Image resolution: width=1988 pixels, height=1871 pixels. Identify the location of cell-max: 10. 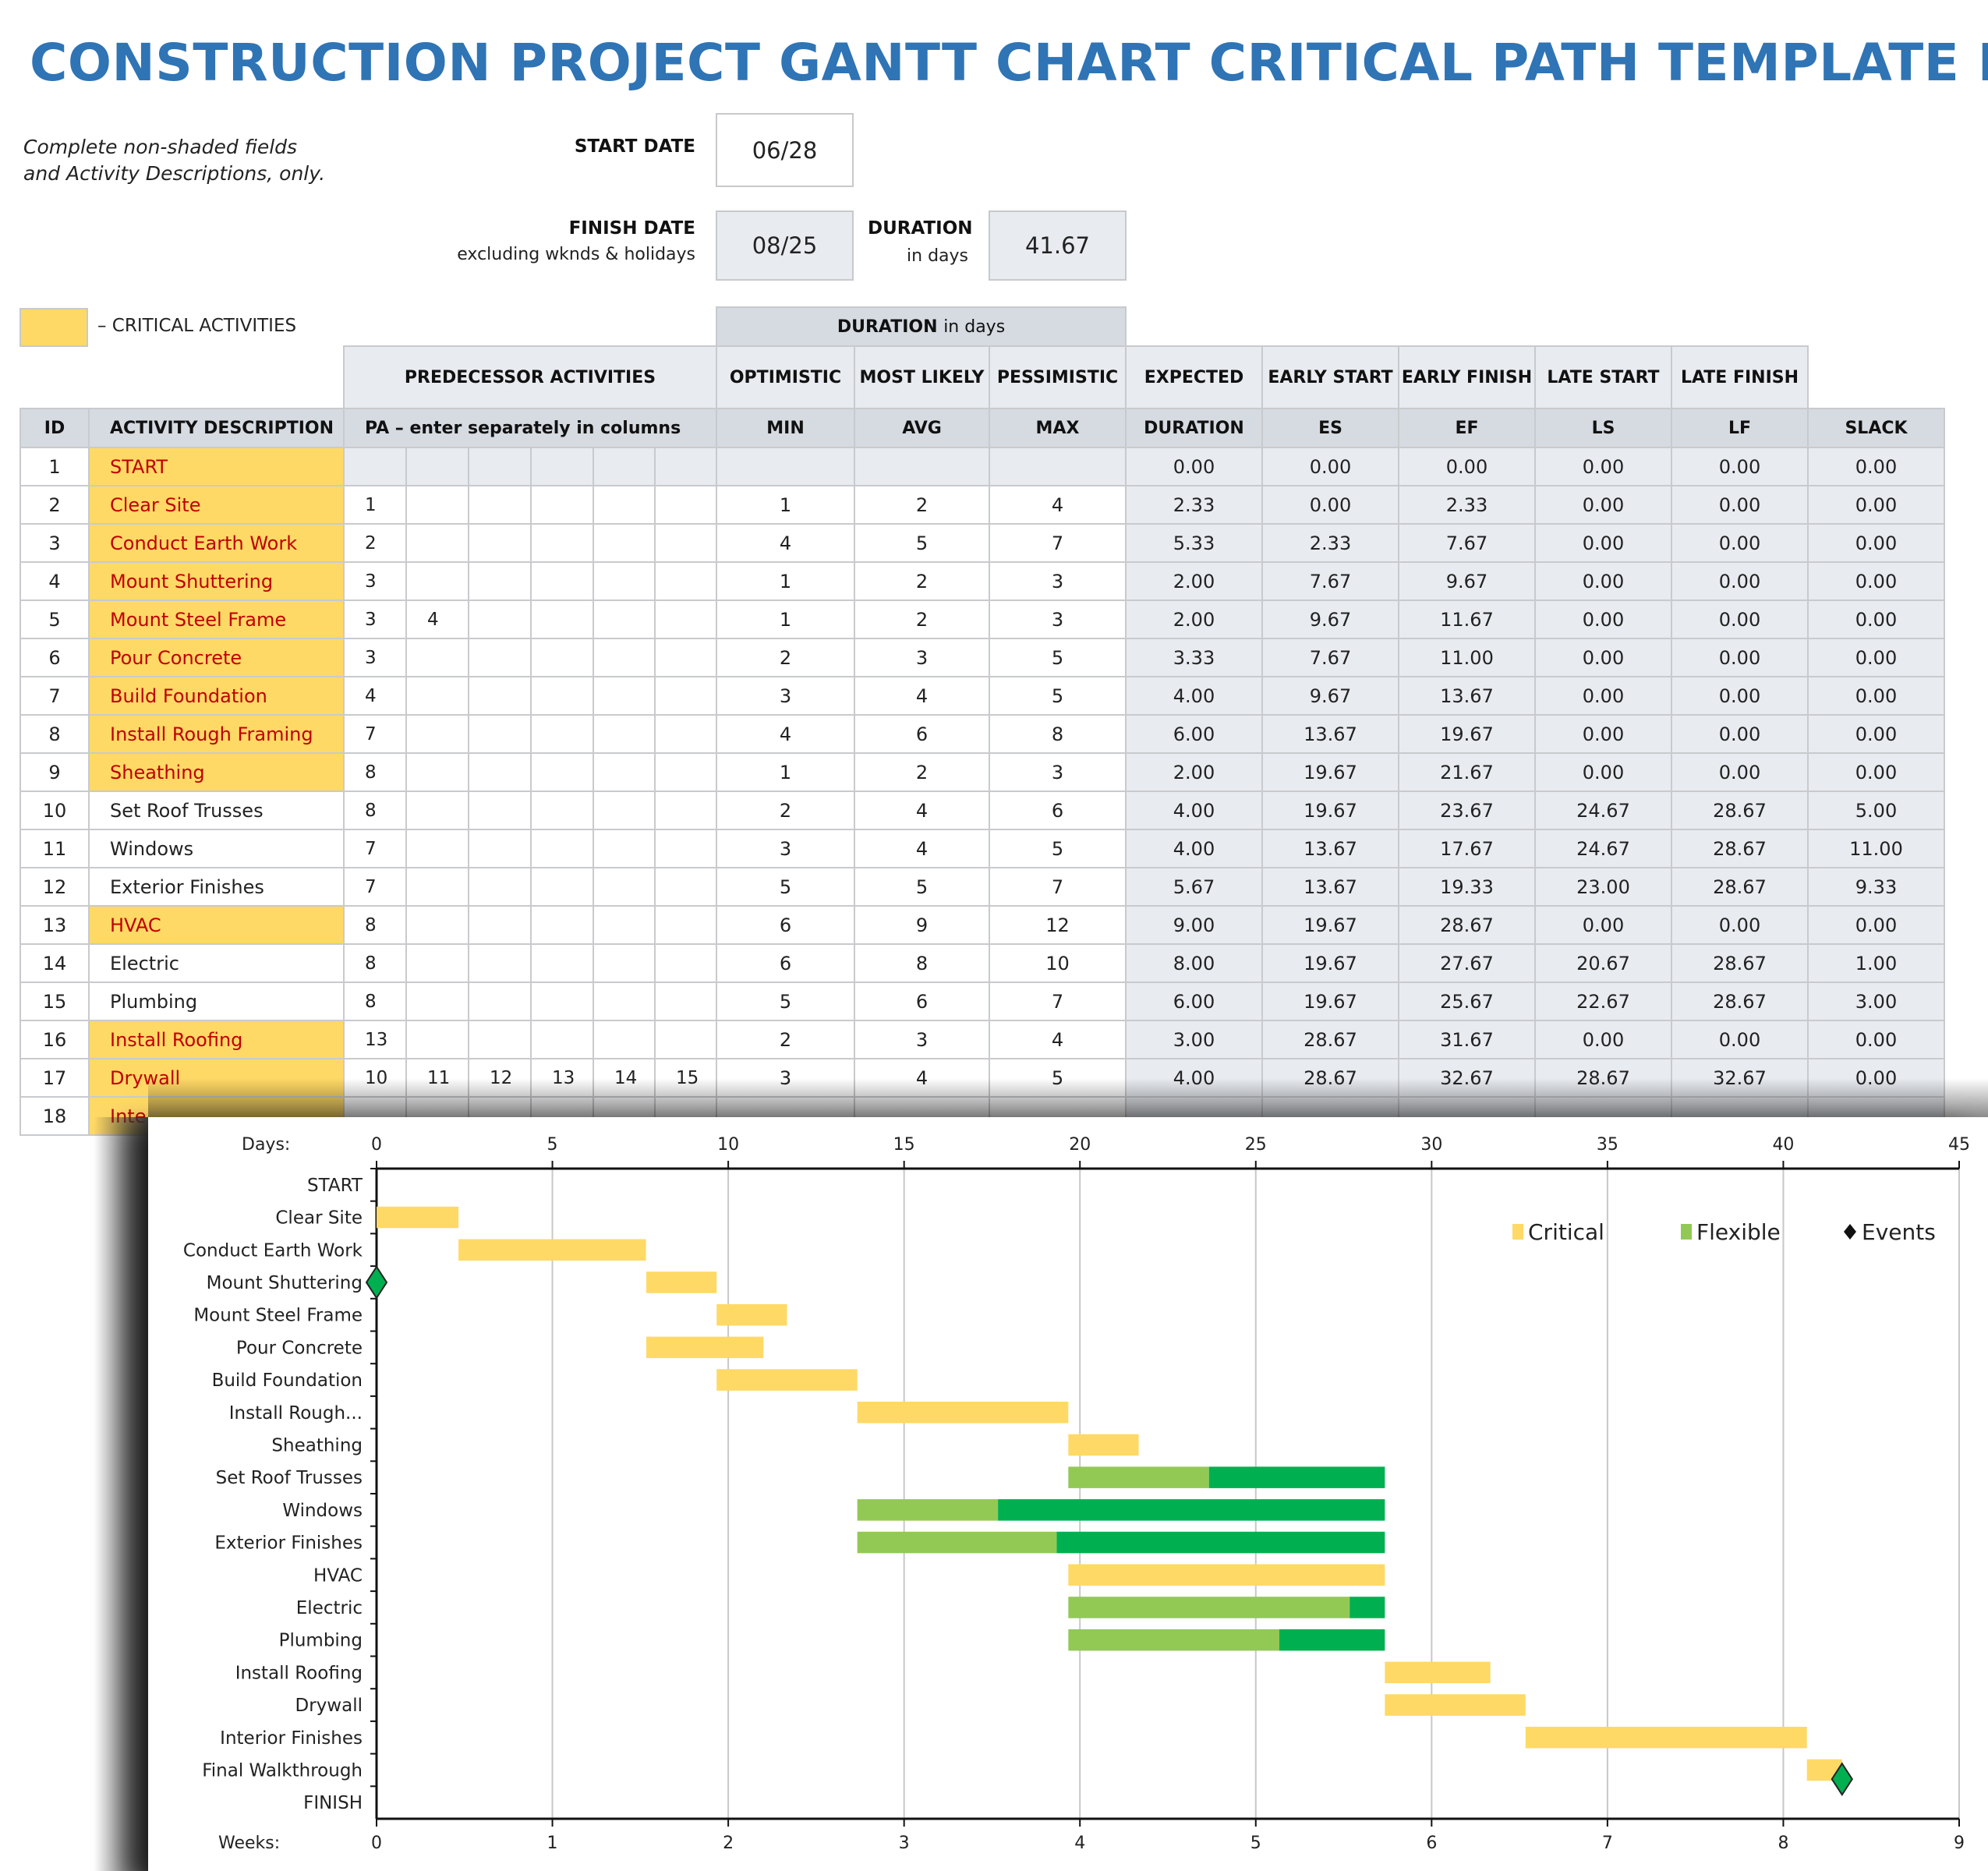
(1058, 963).